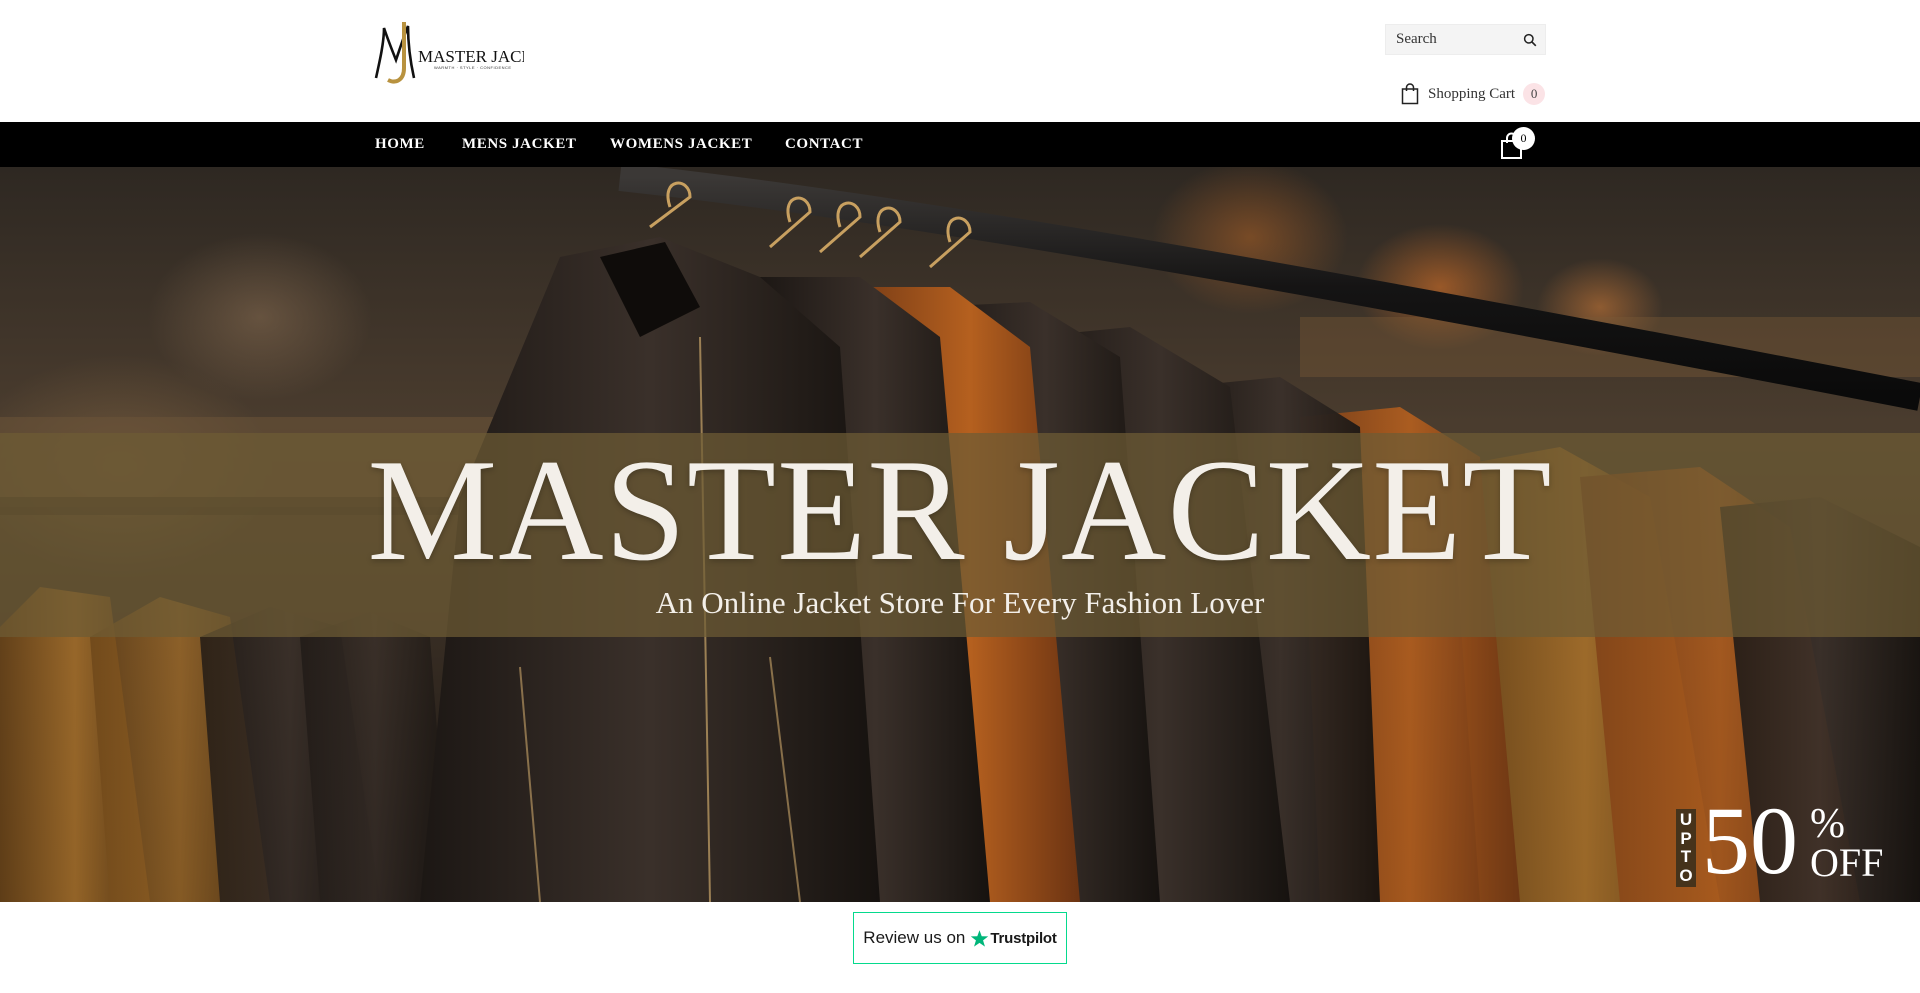  What do you see at coordinates (1451, 39) in the screenshot?
I see `search-input` at bounding box center [1451, 39].